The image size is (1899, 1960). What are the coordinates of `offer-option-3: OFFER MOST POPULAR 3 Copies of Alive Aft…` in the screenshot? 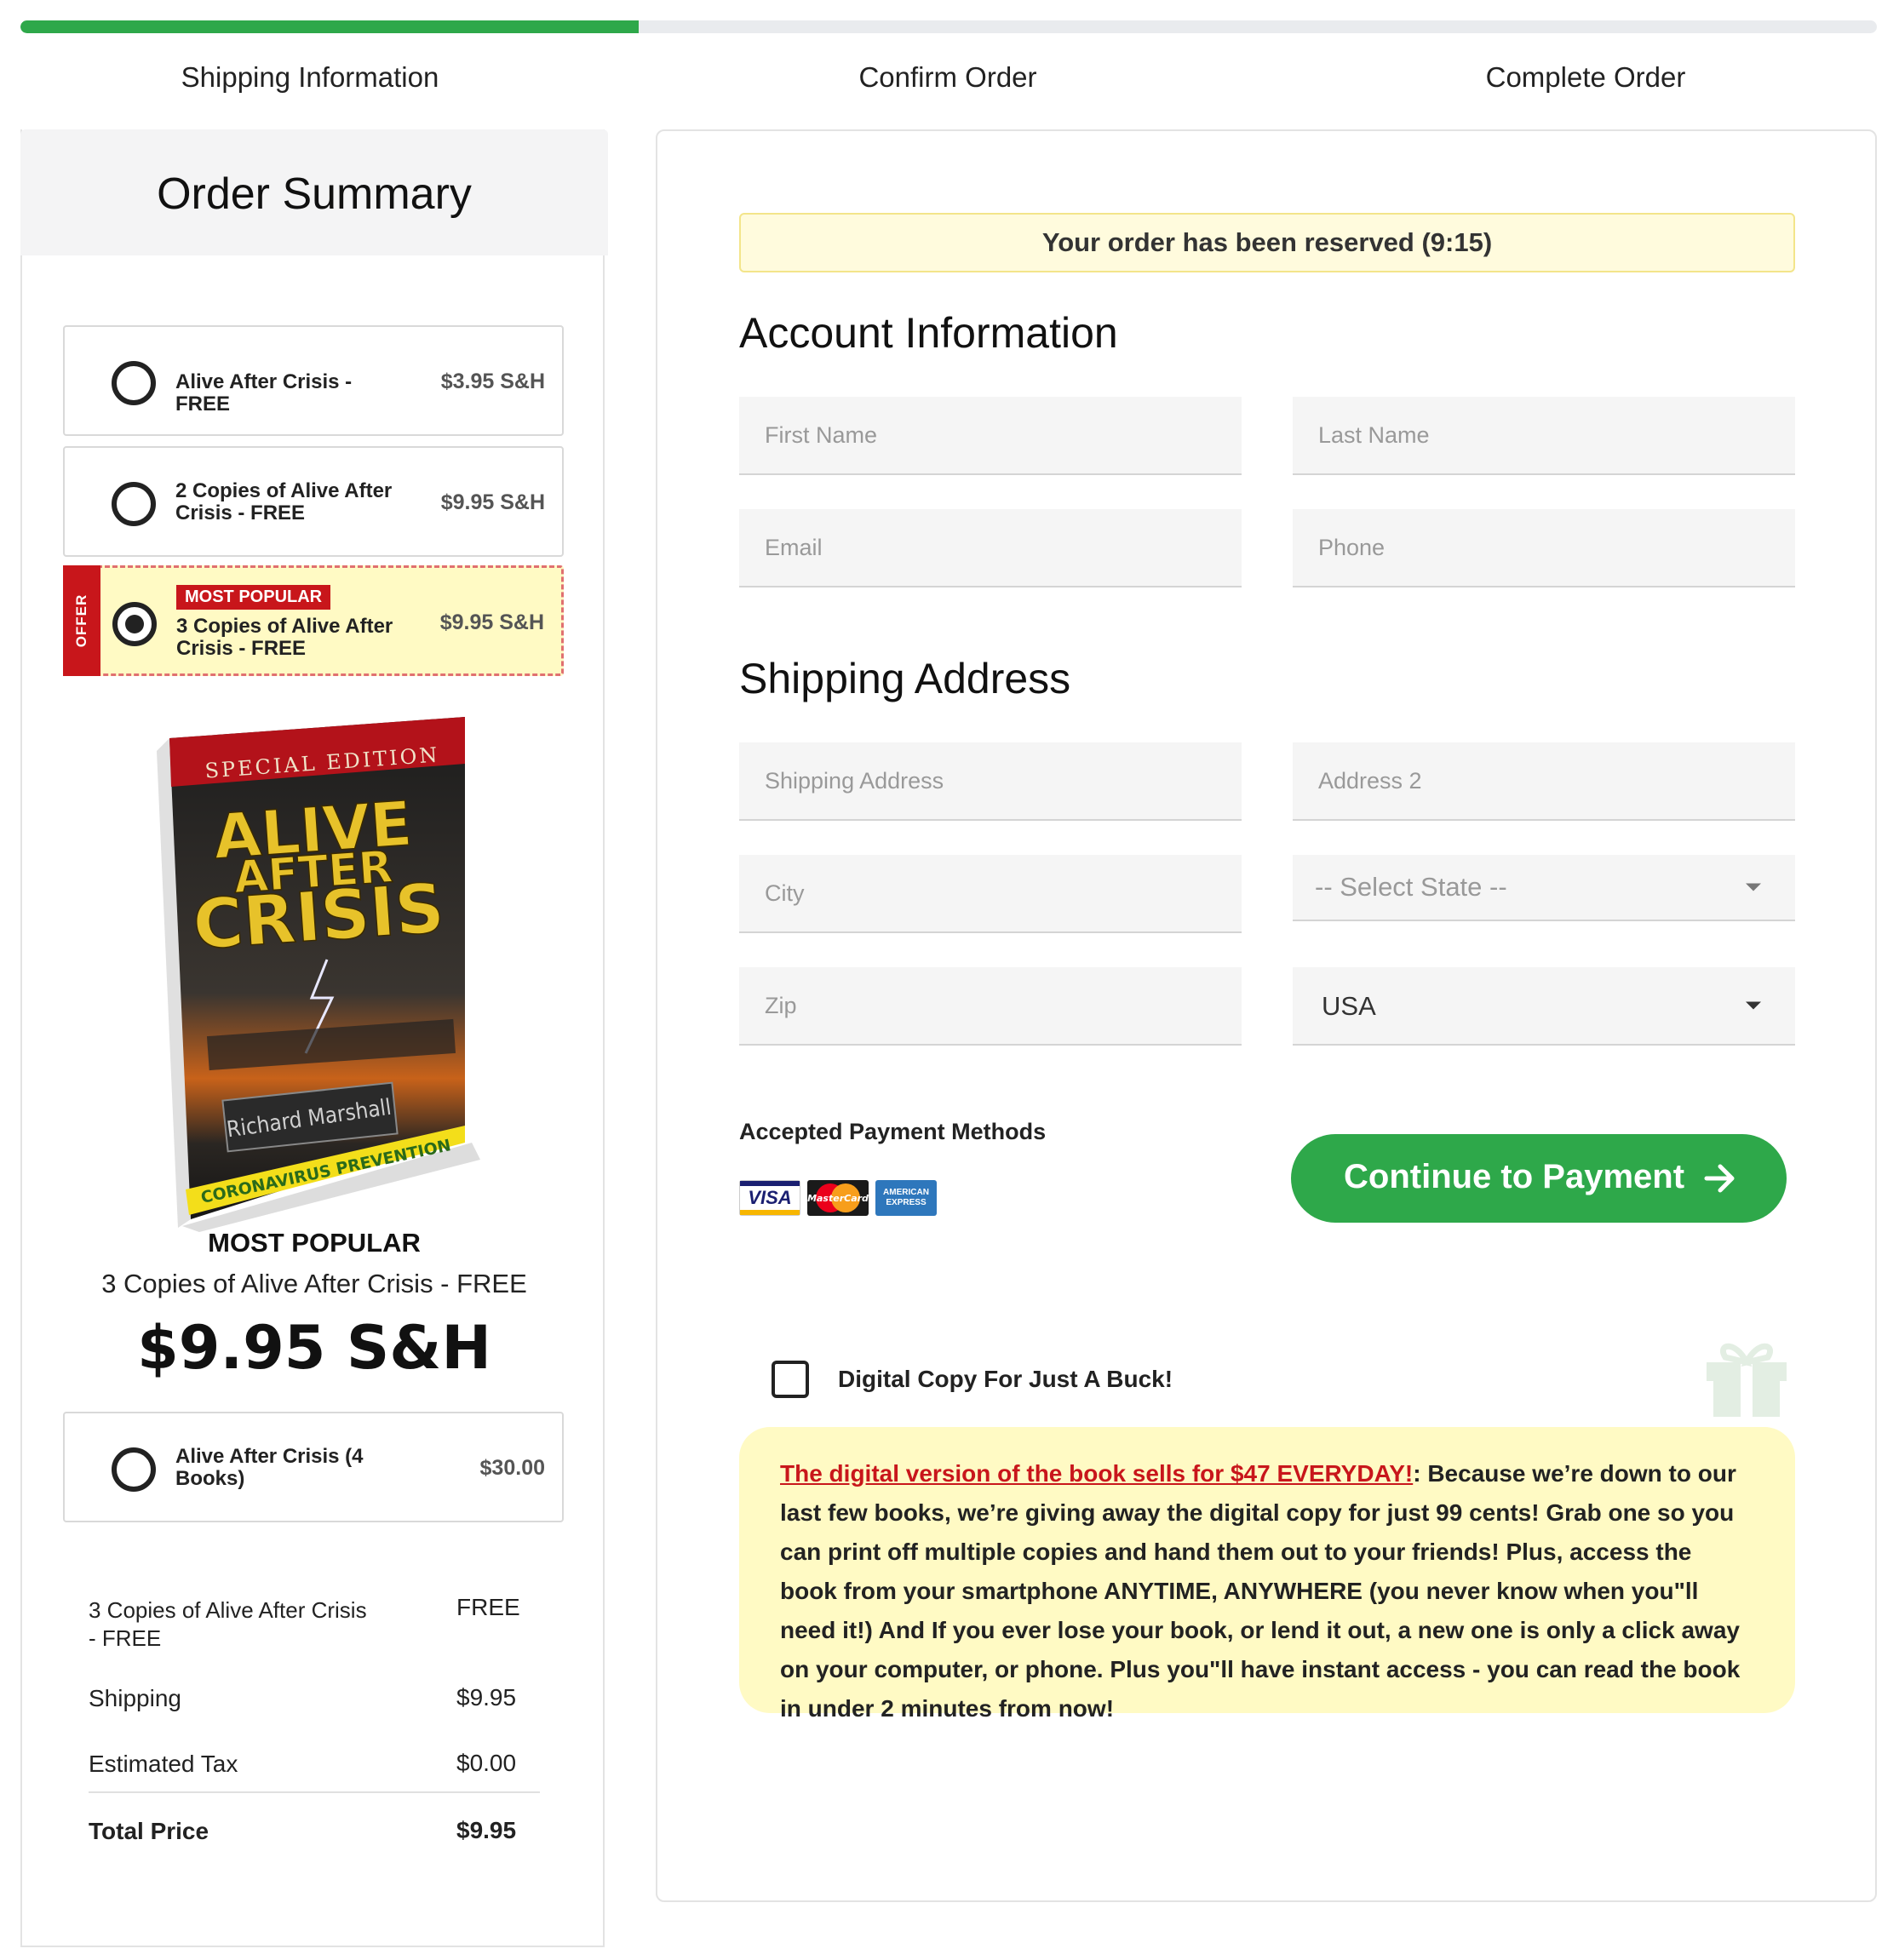 It's located at (313, 620).